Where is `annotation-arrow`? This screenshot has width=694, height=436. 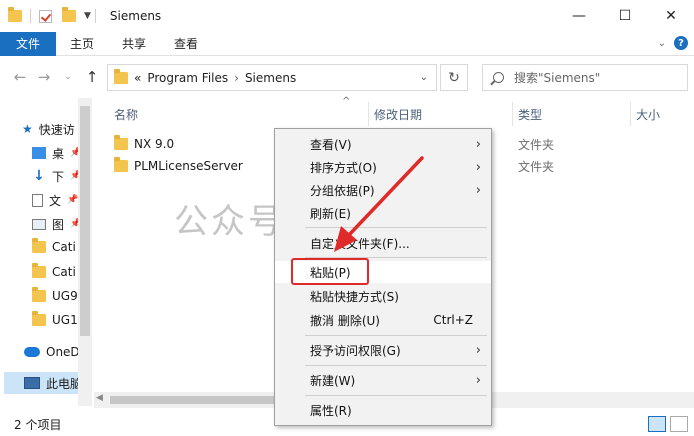 annotation-arrow is located at coordinates (379, 204).